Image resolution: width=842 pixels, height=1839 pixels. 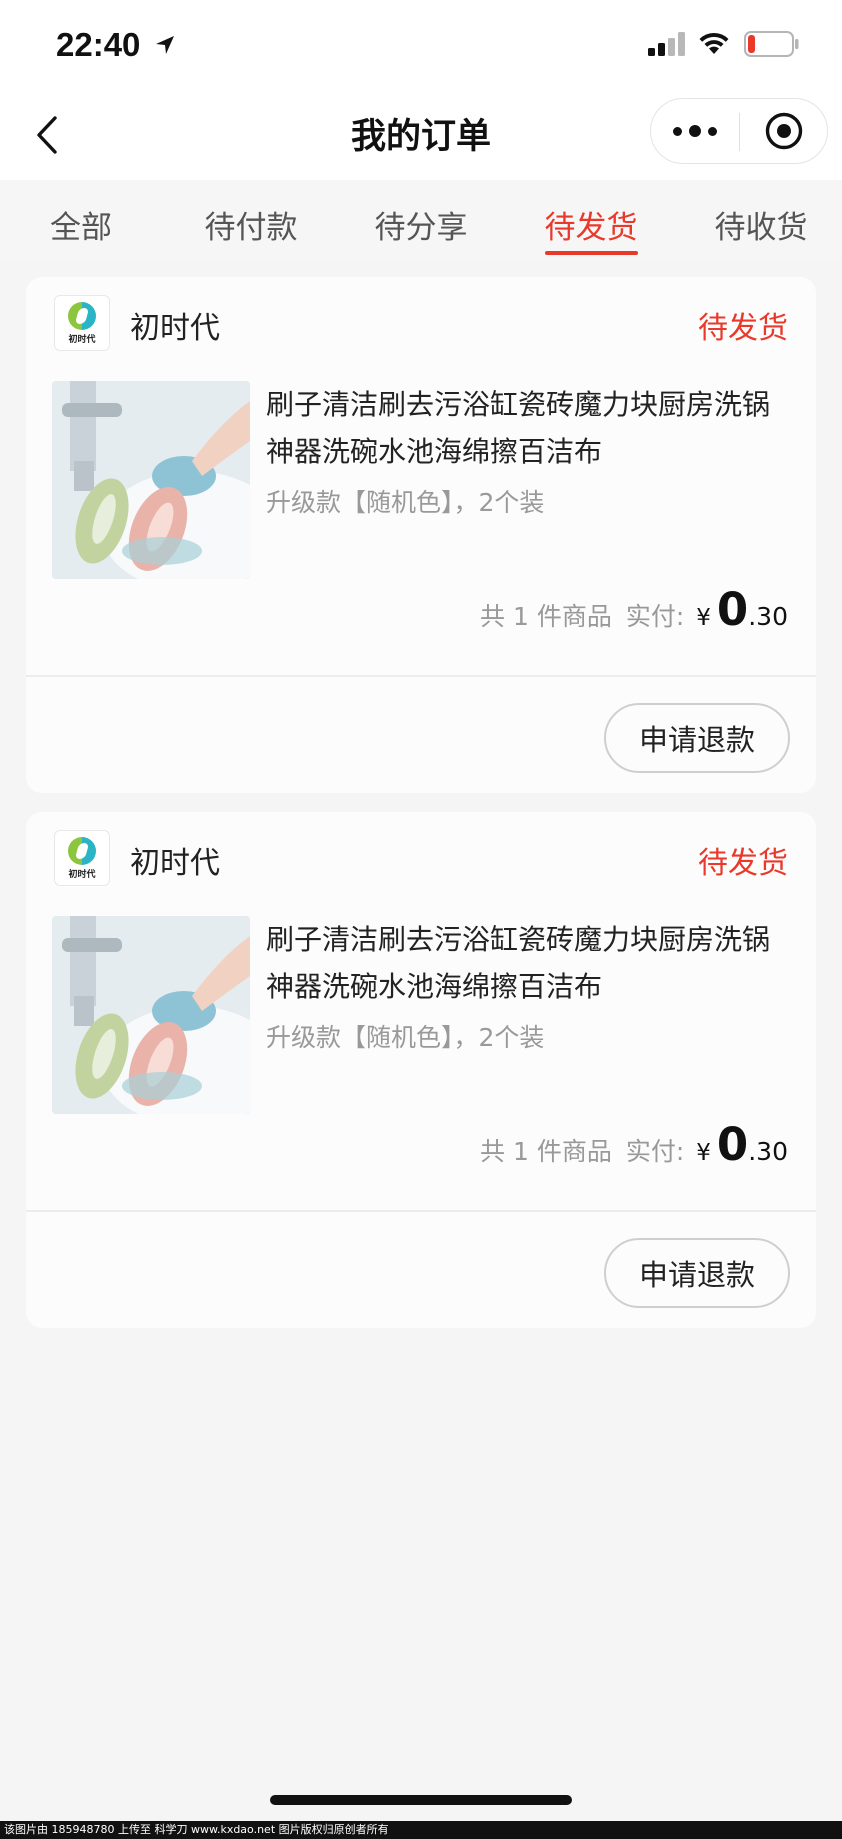 I want to click on order-status-tabs: 全部 待付款 待分享 待发货 待收货, so click(x=421, y=220).